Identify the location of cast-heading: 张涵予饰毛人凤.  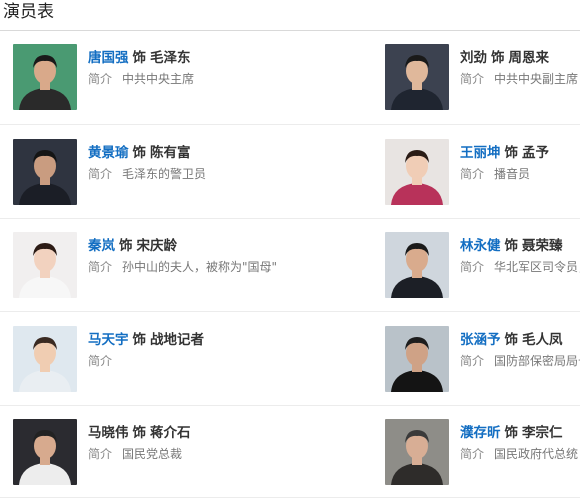
(511, 338).